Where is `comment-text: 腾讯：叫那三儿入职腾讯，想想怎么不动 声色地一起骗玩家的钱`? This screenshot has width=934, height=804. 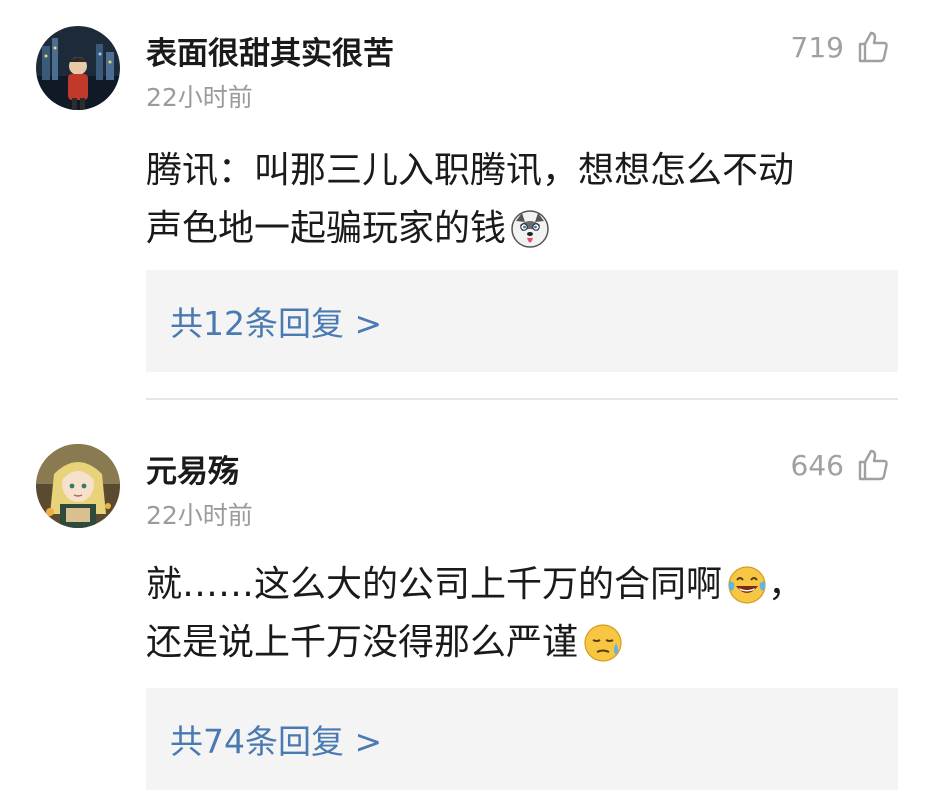 comment-text: 腾讯：叫那三儿入职腾讯，想想怎么不动 声色地一起骗玩家的钱 is located at coordinates (521, 200).